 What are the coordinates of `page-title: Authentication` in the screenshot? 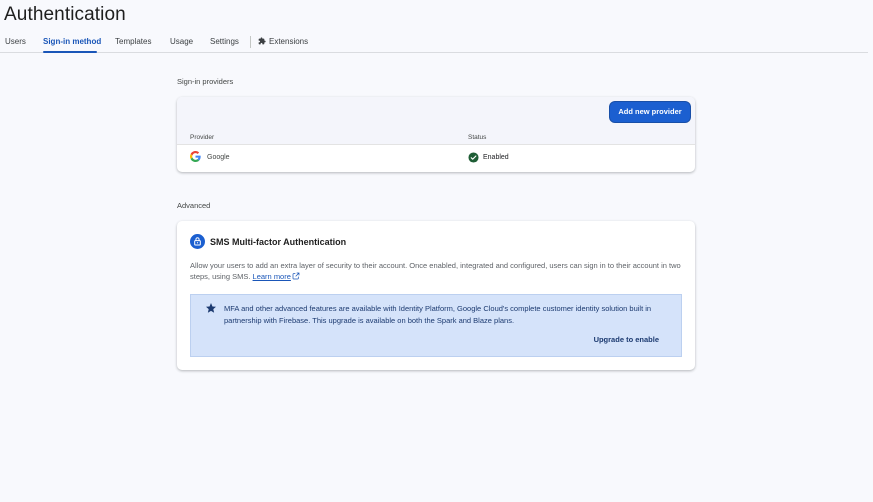 It's located at (65, 14).